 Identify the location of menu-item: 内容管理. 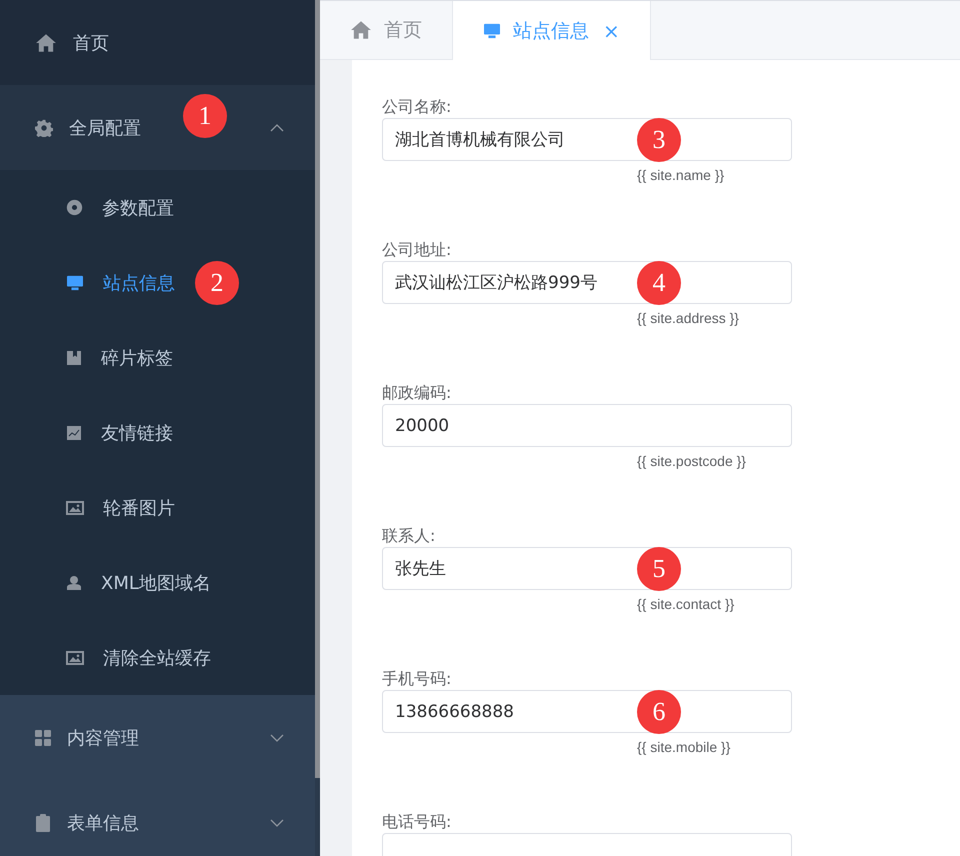
(157, 737).